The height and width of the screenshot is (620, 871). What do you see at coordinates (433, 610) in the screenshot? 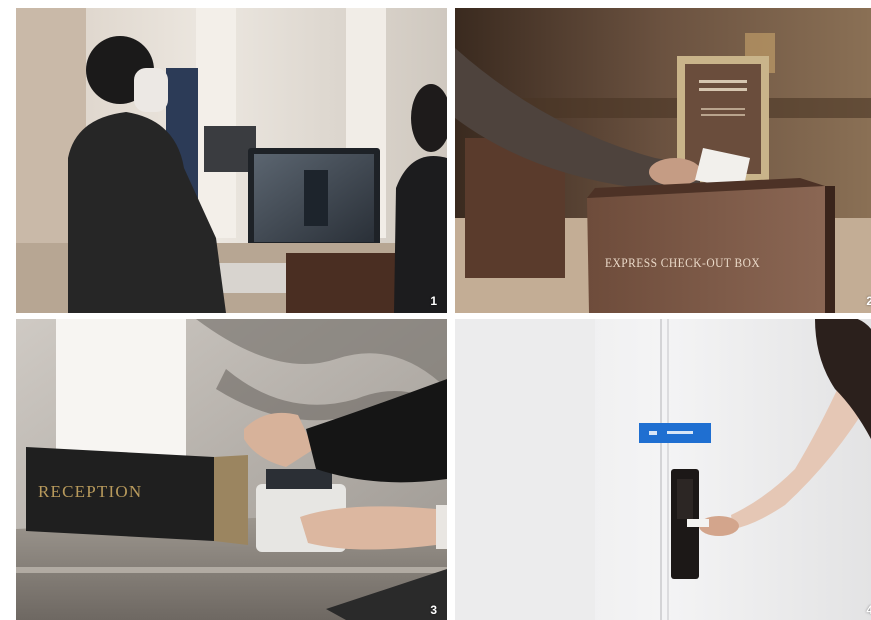
I see `panel-number: 3` at bounding box center [433, 610].